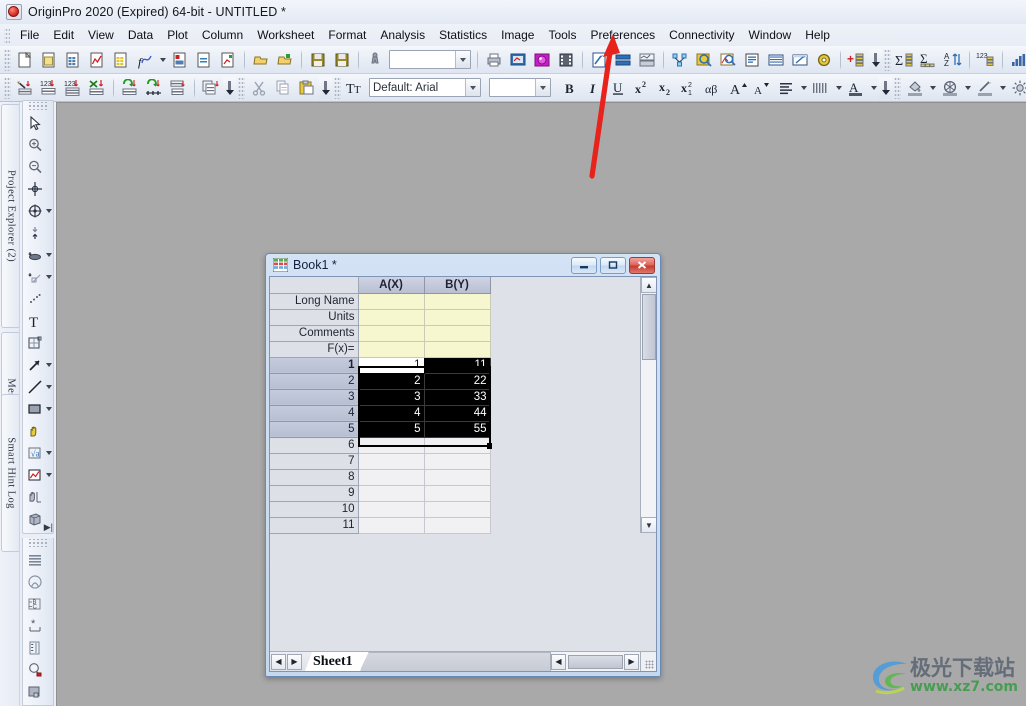 The width and height of the screenshot is (1026, 706). Describe the element at coordinates (457, 461) in the screenshot. I see `cell-b7` at that location.